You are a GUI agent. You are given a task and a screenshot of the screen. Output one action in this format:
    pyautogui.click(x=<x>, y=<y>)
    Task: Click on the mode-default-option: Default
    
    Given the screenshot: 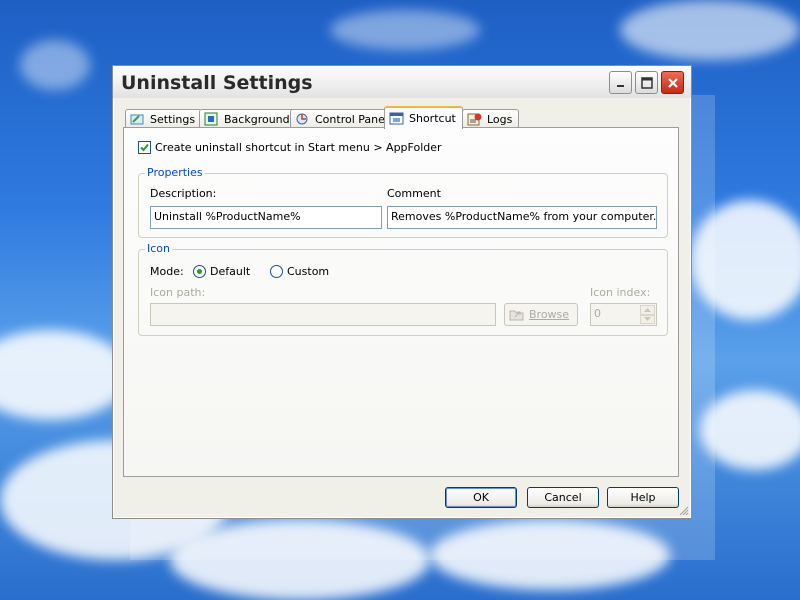 What is the action you would take?
    pyautogui.click(x=221, y=271)
    